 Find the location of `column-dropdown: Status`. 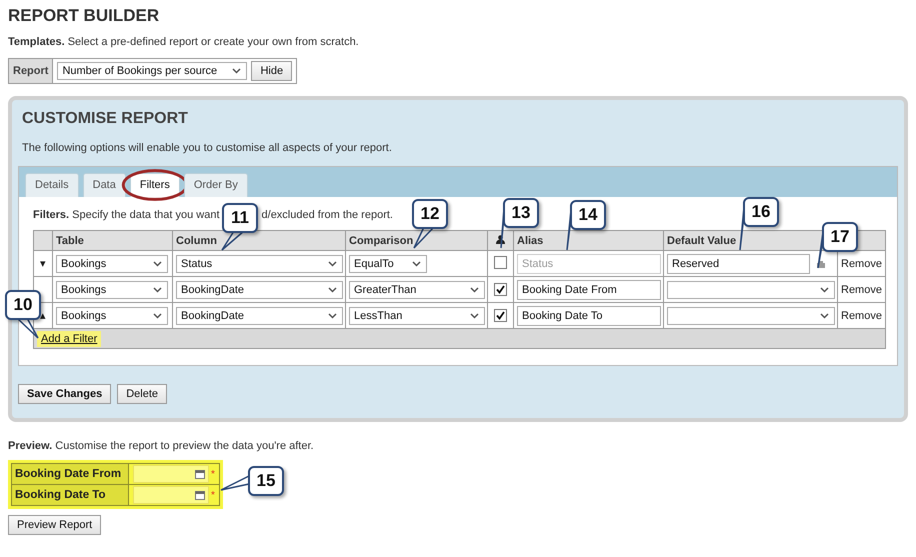

column-dropdown: Status is located at coordinates (259, 263).